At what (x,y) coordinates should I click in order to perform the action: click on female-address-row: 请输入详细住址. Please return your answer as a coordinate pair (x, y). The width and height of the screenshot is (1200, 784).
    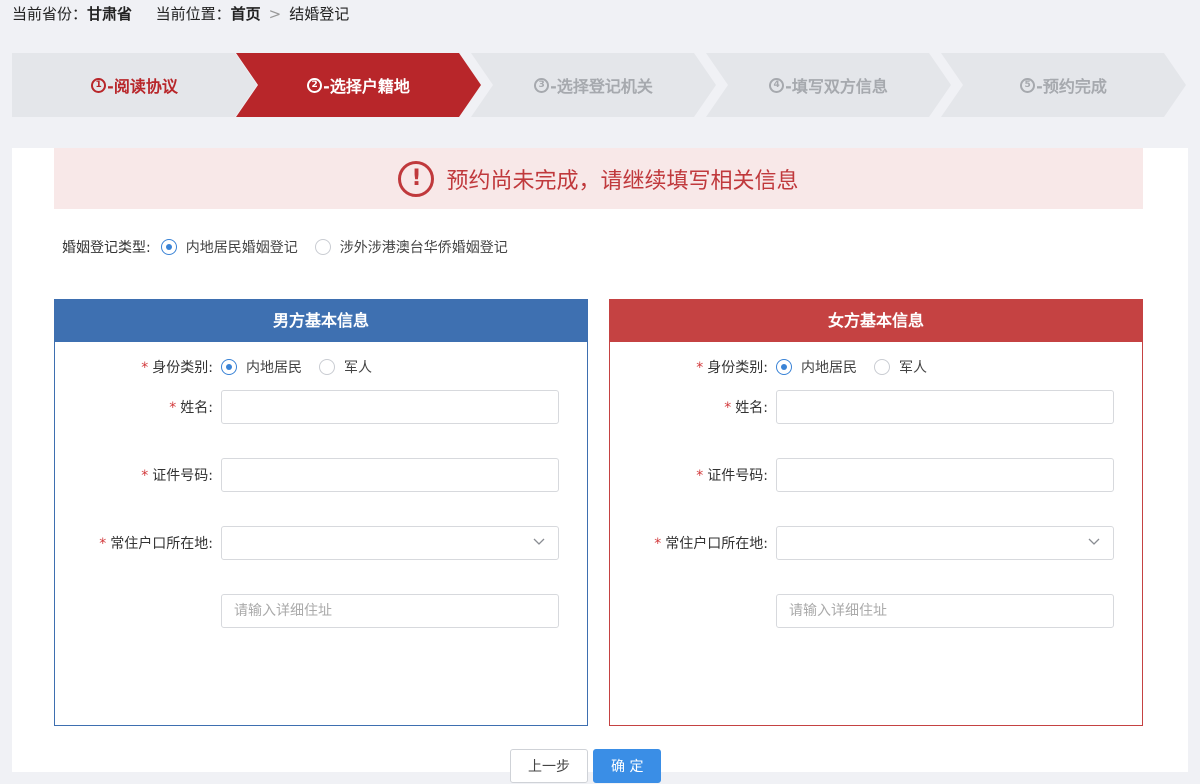
    Looking at the image, I should click on (862, 611).